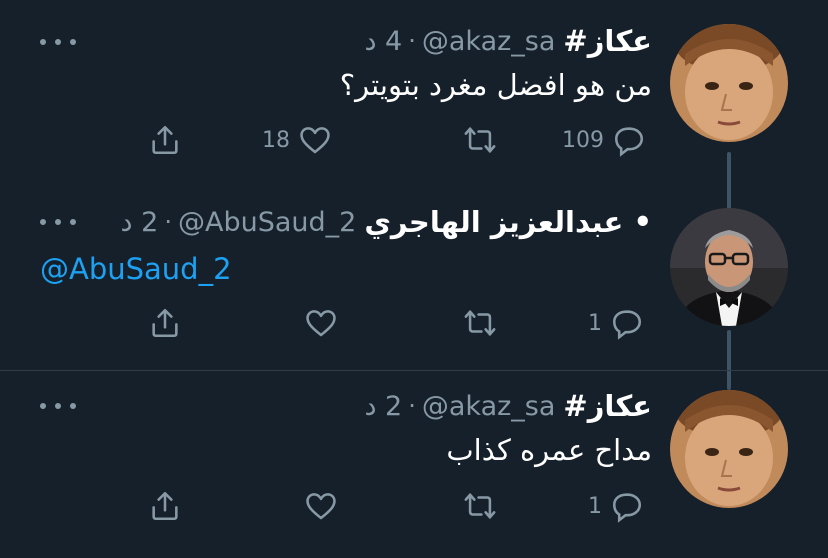 The width and height of the screenshot is (828, 558). I want to click on reply-button: 109, so click(604, 140).